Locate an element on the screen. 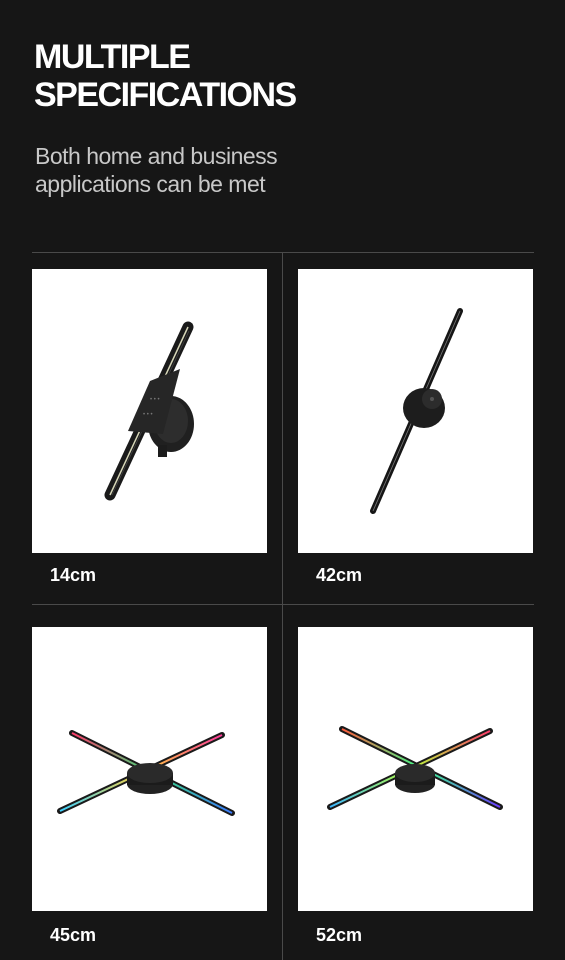 The height and width of the screenshot is (960, 565). product-card-52cm is located at coordinates (415, 769).